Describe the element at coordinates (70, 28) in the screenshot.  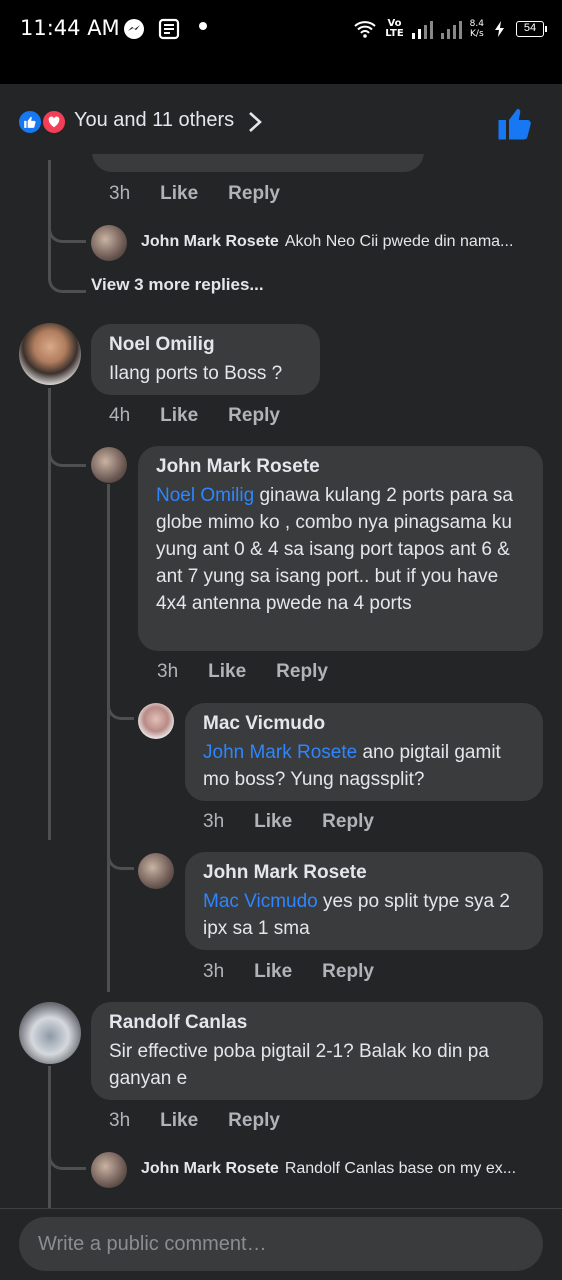
I see `status-time: 11:44 AM` at that location.